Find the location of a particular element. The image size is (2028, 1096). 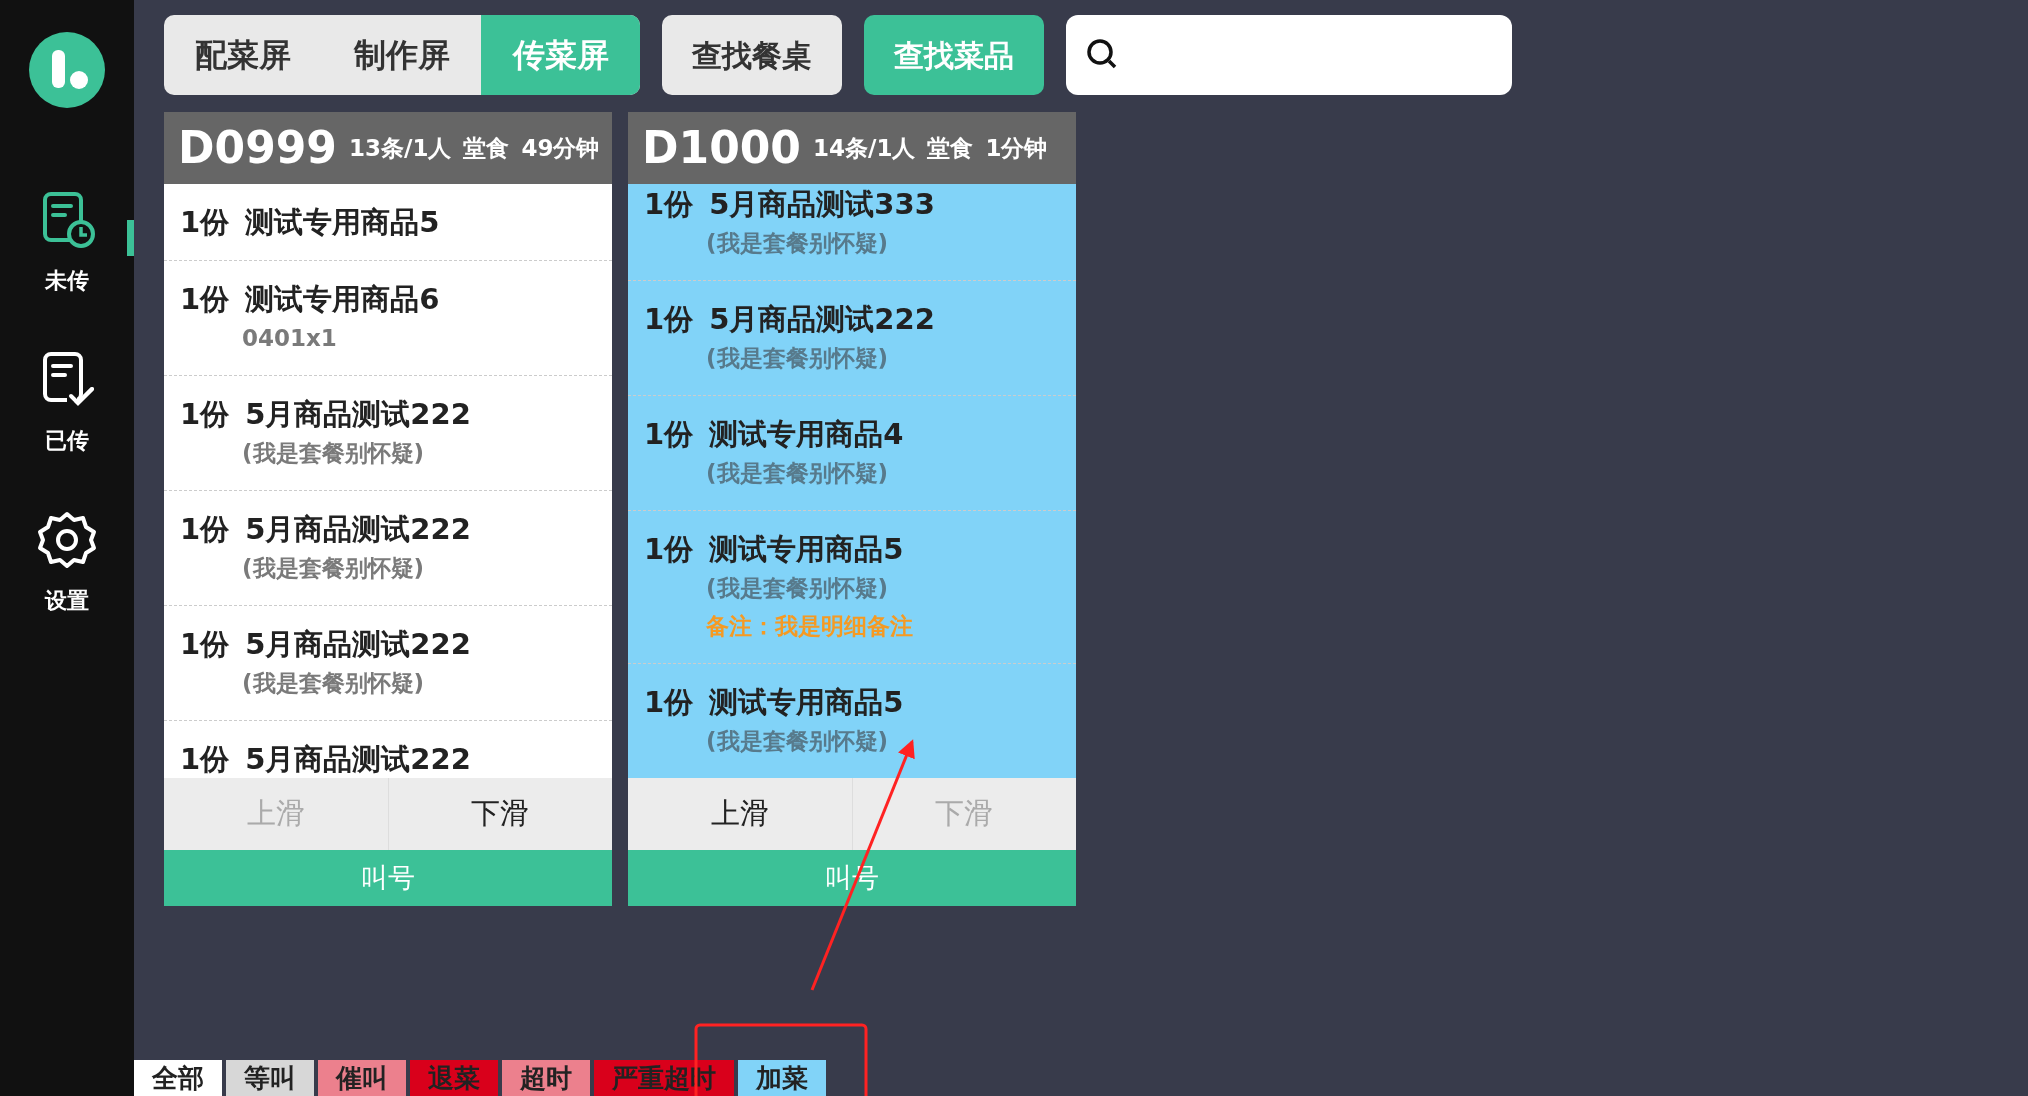

filter-tab: 超时 is located at coordinates (546, 1078).